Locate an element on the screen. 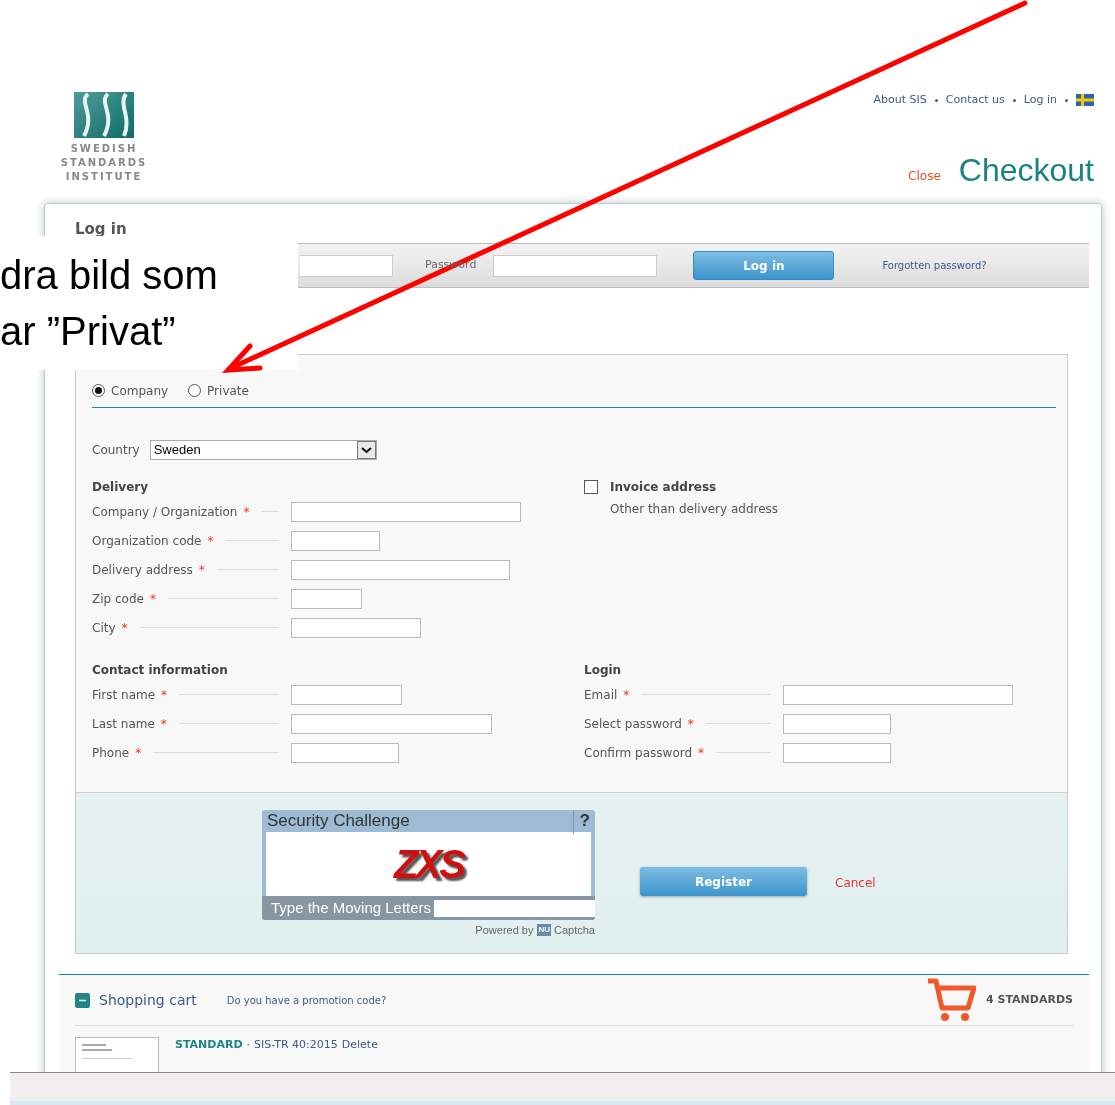 The height and width of the screenshot is (1105, 1115). nav-link: Contact us is located at coordinates (975, 100).